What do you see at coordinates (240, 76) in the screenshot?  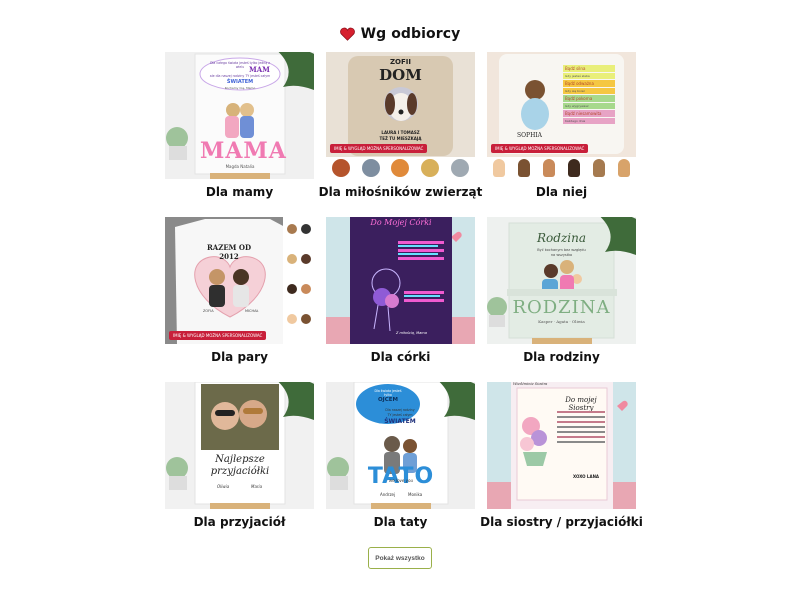 I see `art-text: ale dla naszej rodziny TY jesteś całym` at bounding box center [240, 76].